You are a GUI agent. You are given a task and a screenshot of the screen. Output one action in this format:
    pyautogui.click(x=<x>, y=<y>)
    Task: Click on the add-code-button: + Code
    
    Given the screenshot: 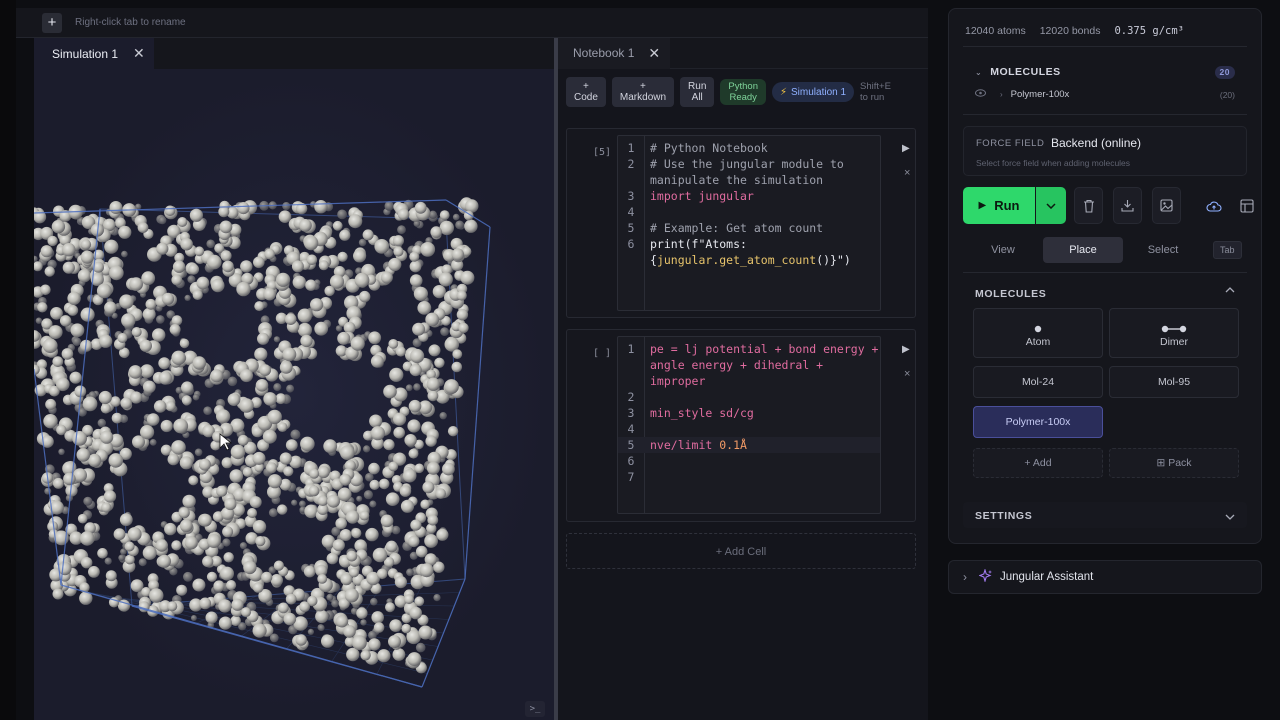 What is the action you would take?
    pyautogui.click(x=586, y=92)
    